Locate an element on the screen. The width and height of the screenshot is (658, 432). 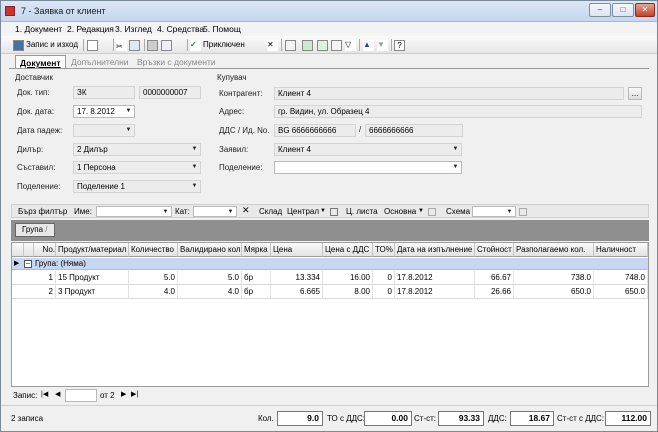
tab-links: Връзки с документи is located at coordinates (176, 62).